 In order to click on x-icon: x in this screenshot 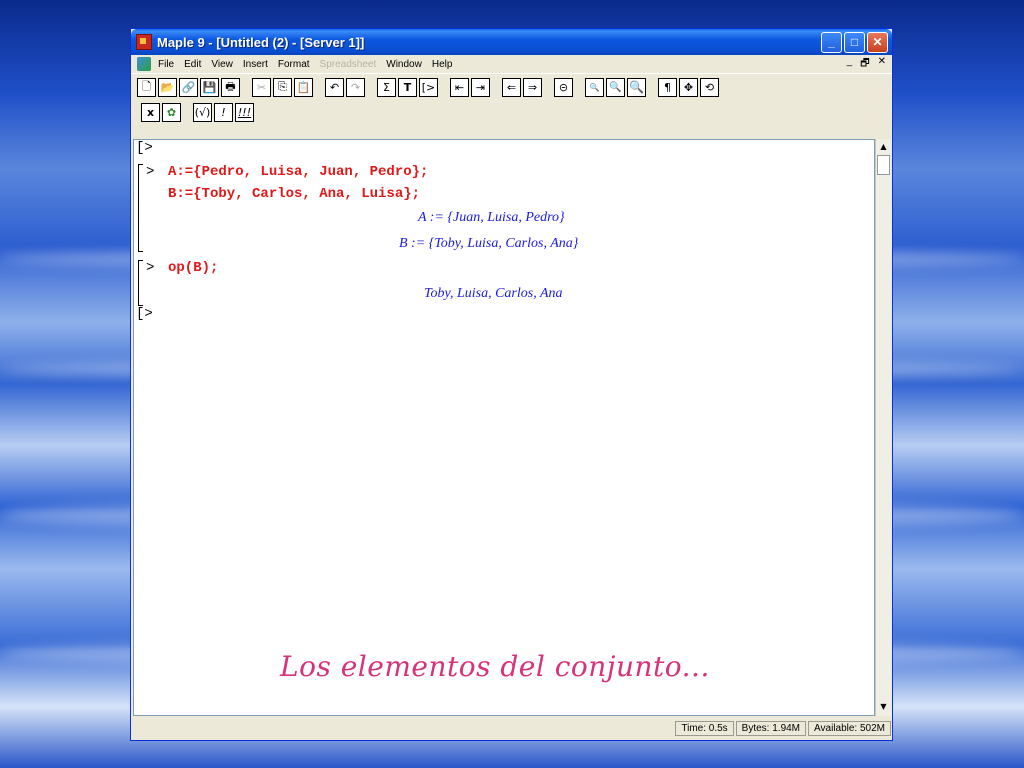, I will do `click(150, 112)`.